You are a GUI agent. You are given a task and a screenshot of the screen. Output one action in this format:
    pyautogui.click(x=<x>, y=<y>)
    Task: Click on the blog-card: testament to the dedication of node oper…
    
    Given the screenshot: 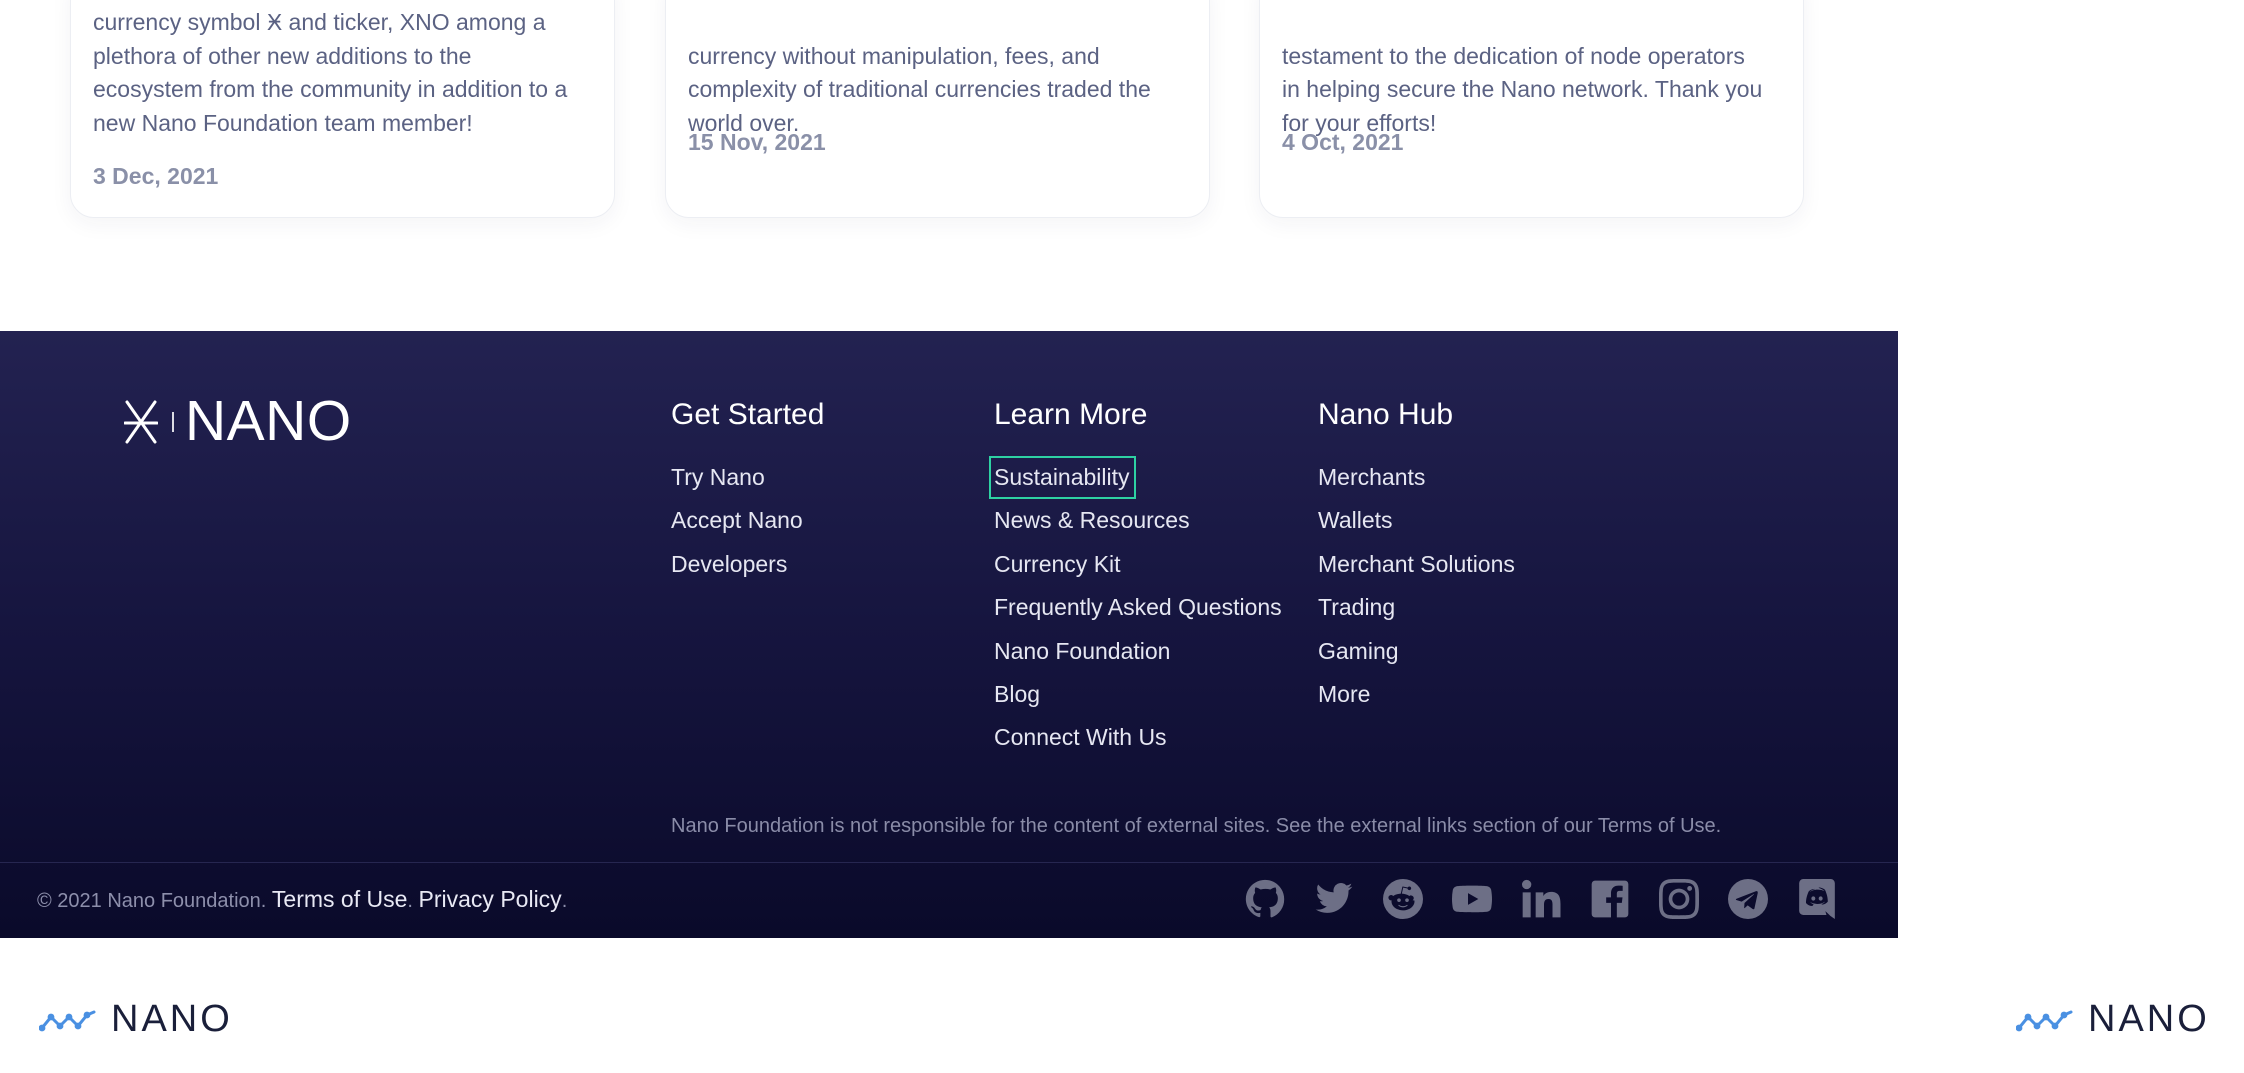 What is the action you would take?
    pyautogui.click(x=1531, y=109)
    